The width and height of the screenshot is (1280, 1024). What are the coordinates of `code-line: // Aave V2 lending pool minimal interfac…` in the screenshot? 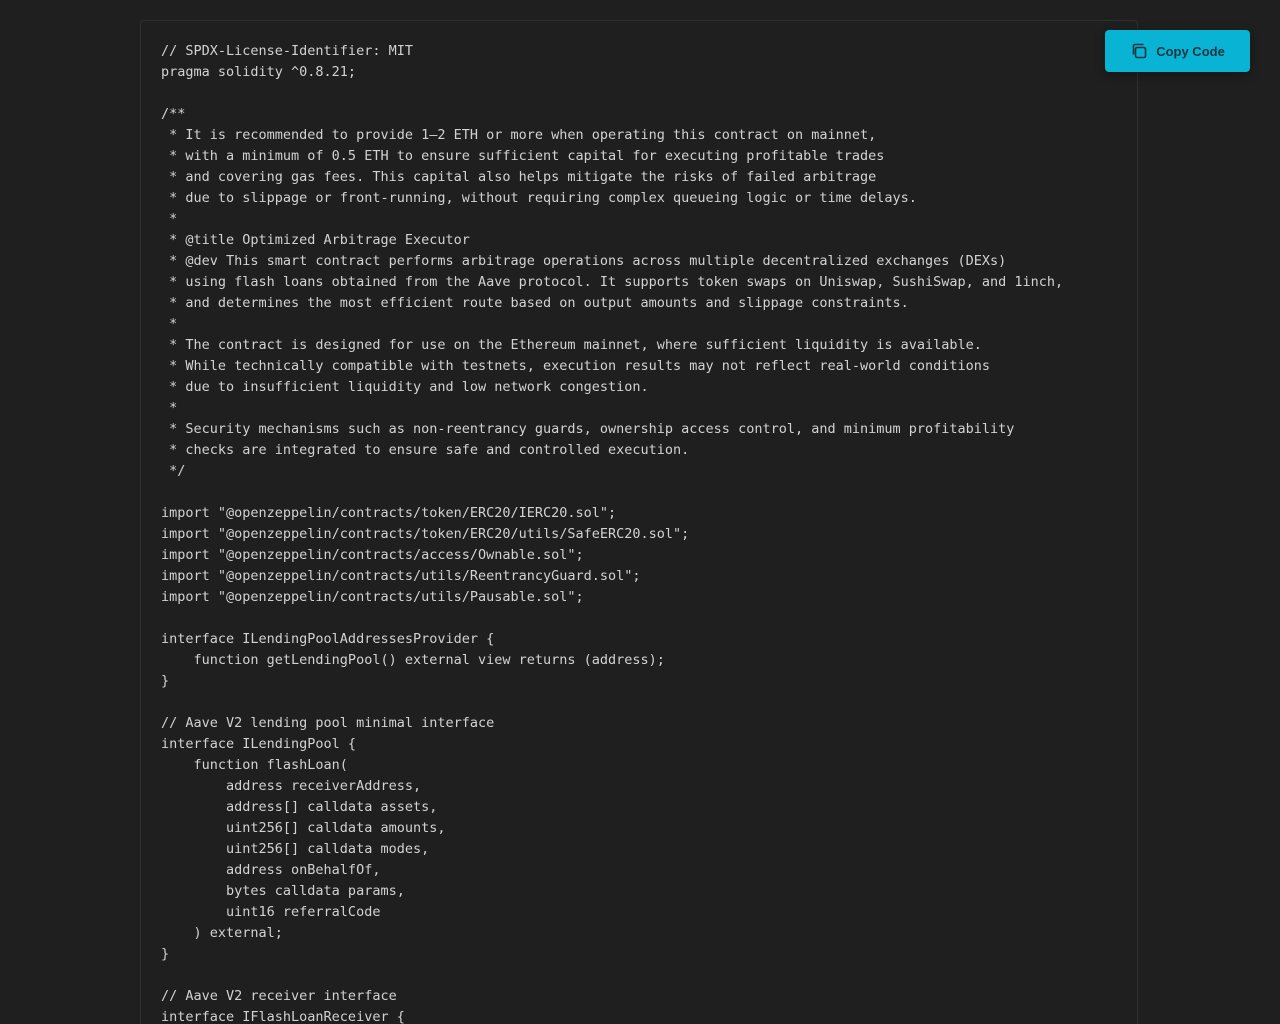 It's located at (328, 723).